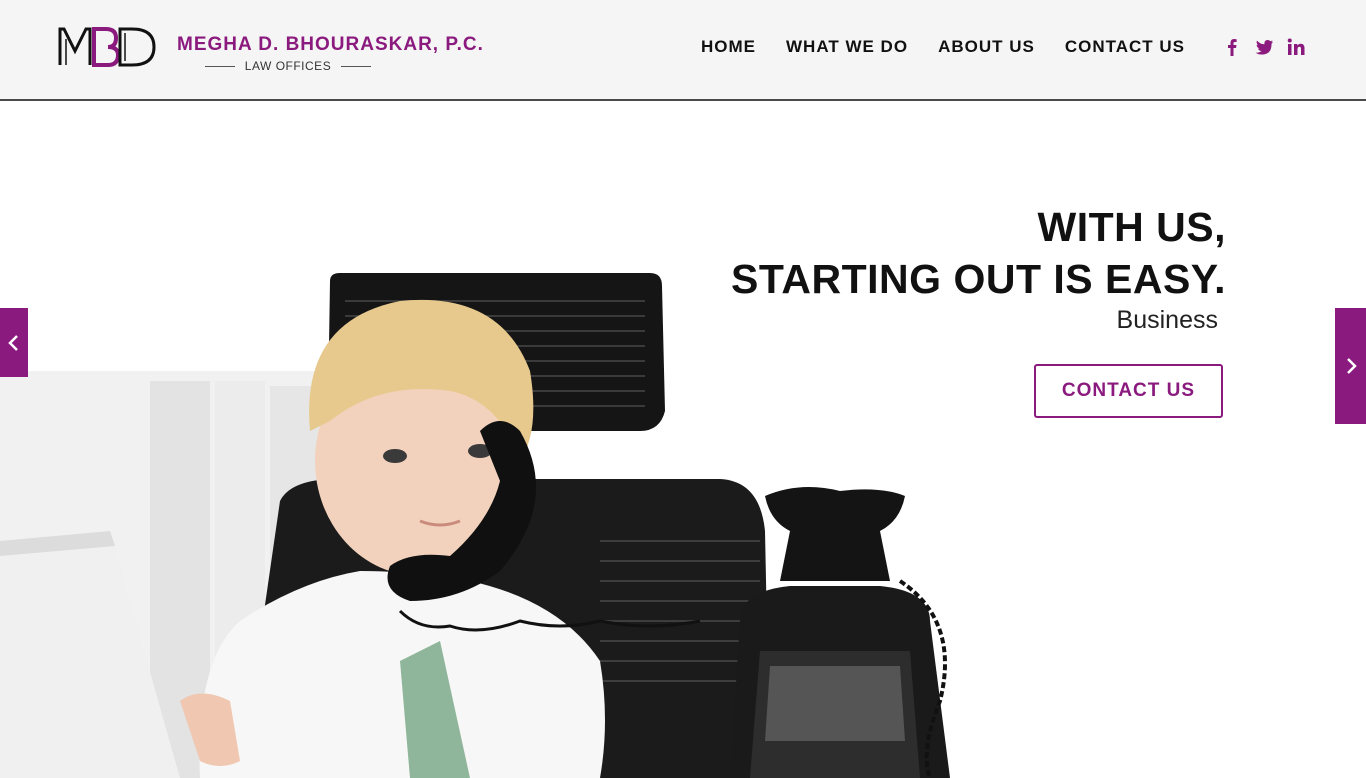 This screenshot has height=778, width=1366. What do you see at coordinates (1296, 47) in the screenshot?
I see `linkedin-icon` at bounding box center [1296, 47].